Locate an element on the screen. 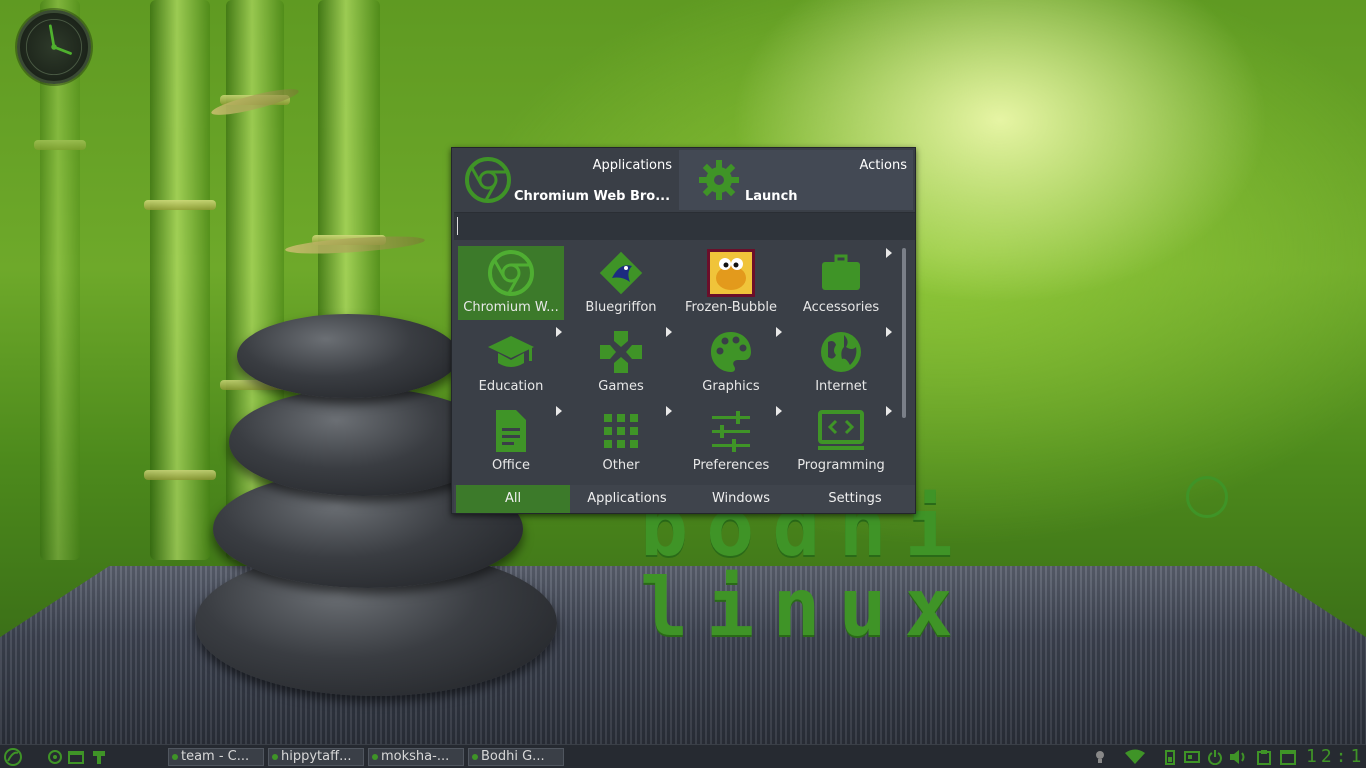 Image resolution: width=1366 pixels, height=768 pixels. clock-gadget is located at coordinates (54, 47).